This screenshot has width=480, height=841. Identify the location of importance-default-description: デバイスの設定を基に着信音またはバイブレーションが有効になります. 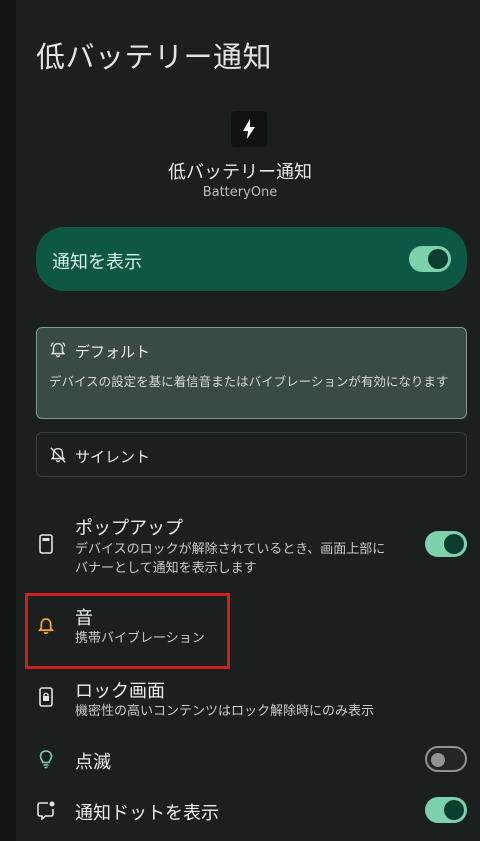
(249, 381).